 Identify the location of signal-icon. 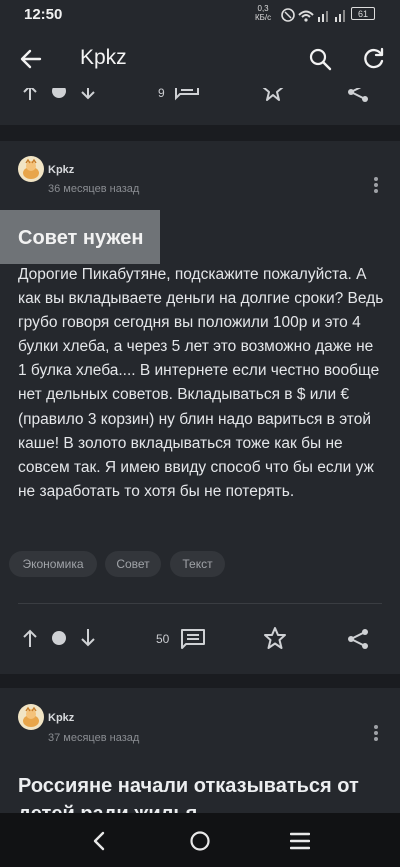
(319, 19).